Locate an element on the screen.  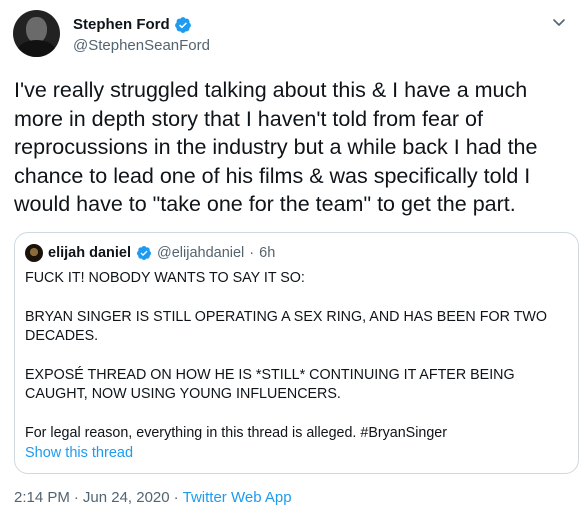
author-display-name: Stephen Ford is located at coordinates (121, 24).